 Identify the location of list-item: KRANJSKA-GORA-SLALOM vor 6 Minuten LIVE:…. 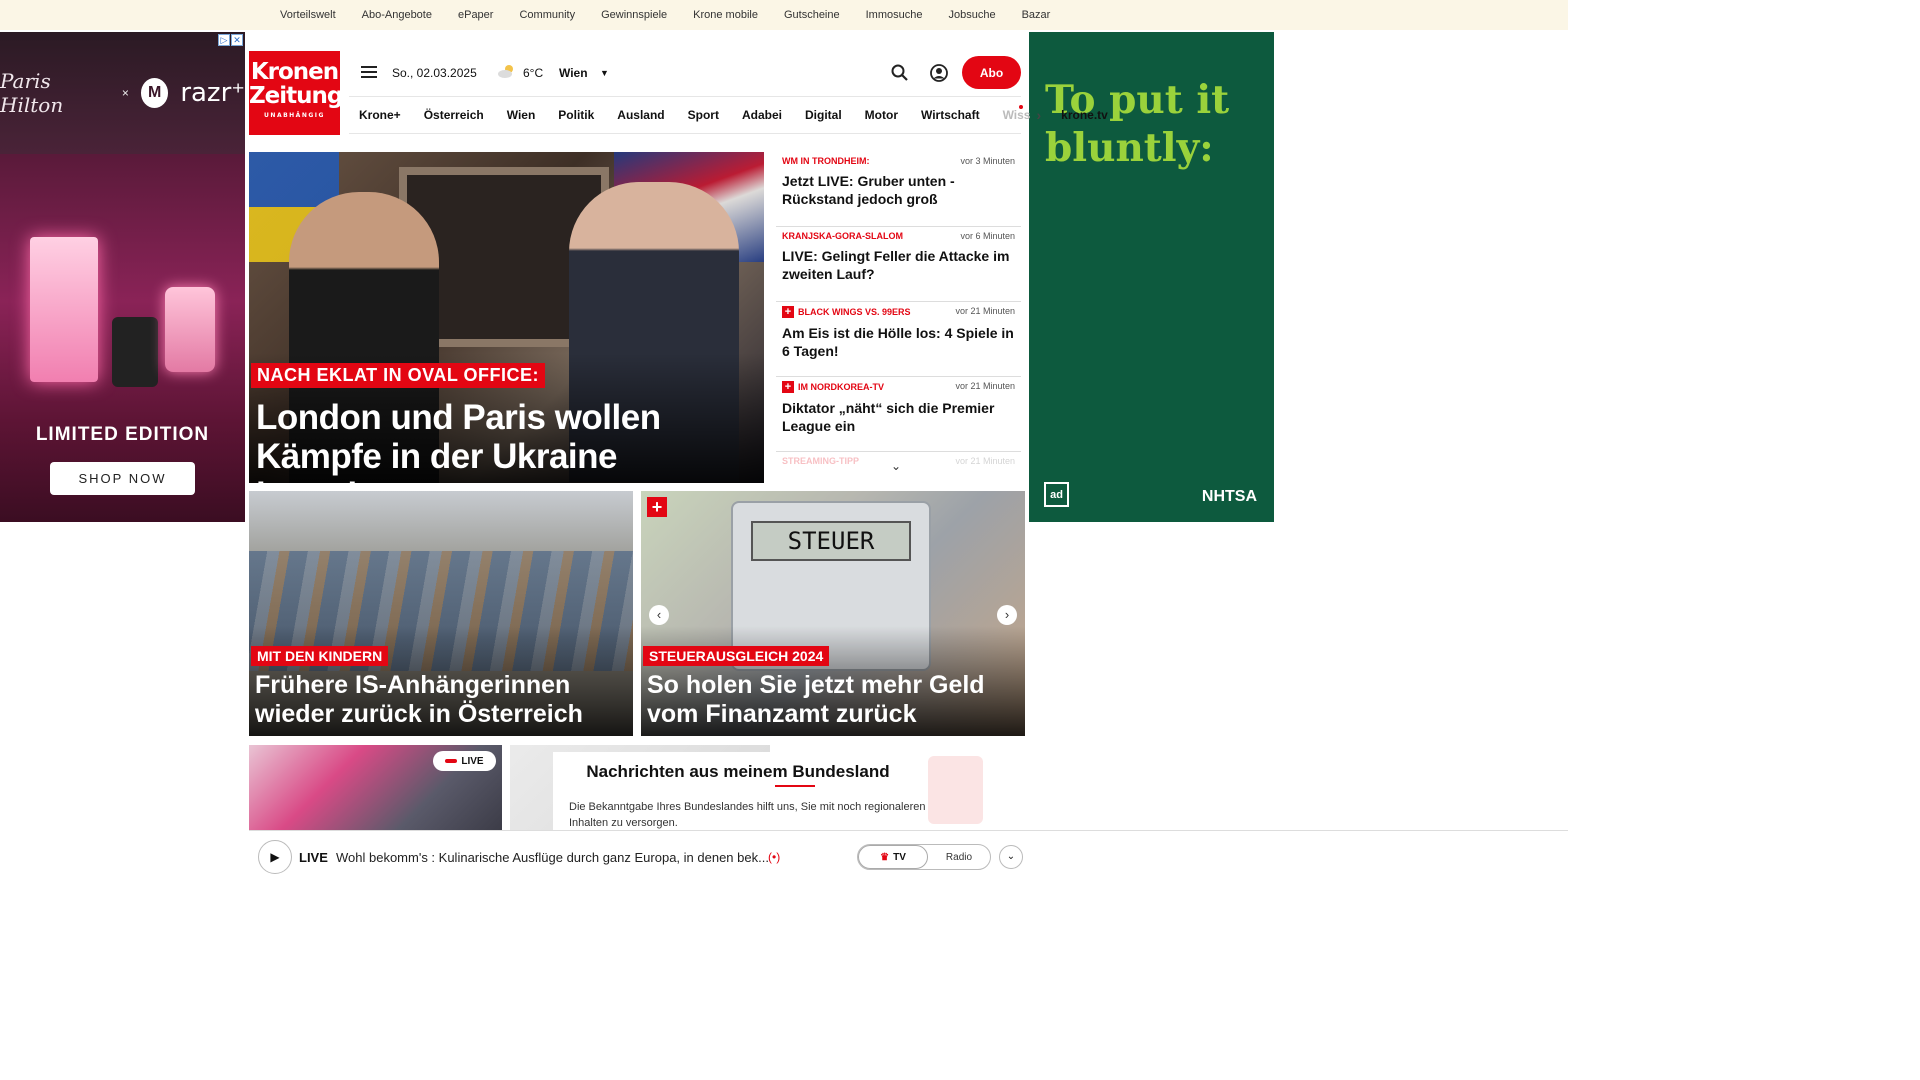
(898, 264).